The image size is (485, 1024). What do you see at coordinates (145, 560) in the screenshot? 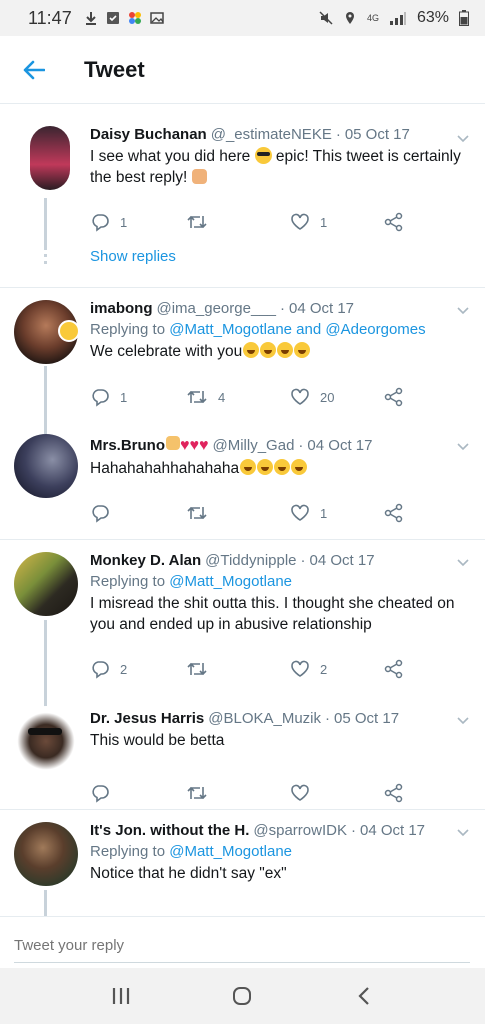
I see `author-name: Monkey D. Alan` at bounding box center [145, 560].